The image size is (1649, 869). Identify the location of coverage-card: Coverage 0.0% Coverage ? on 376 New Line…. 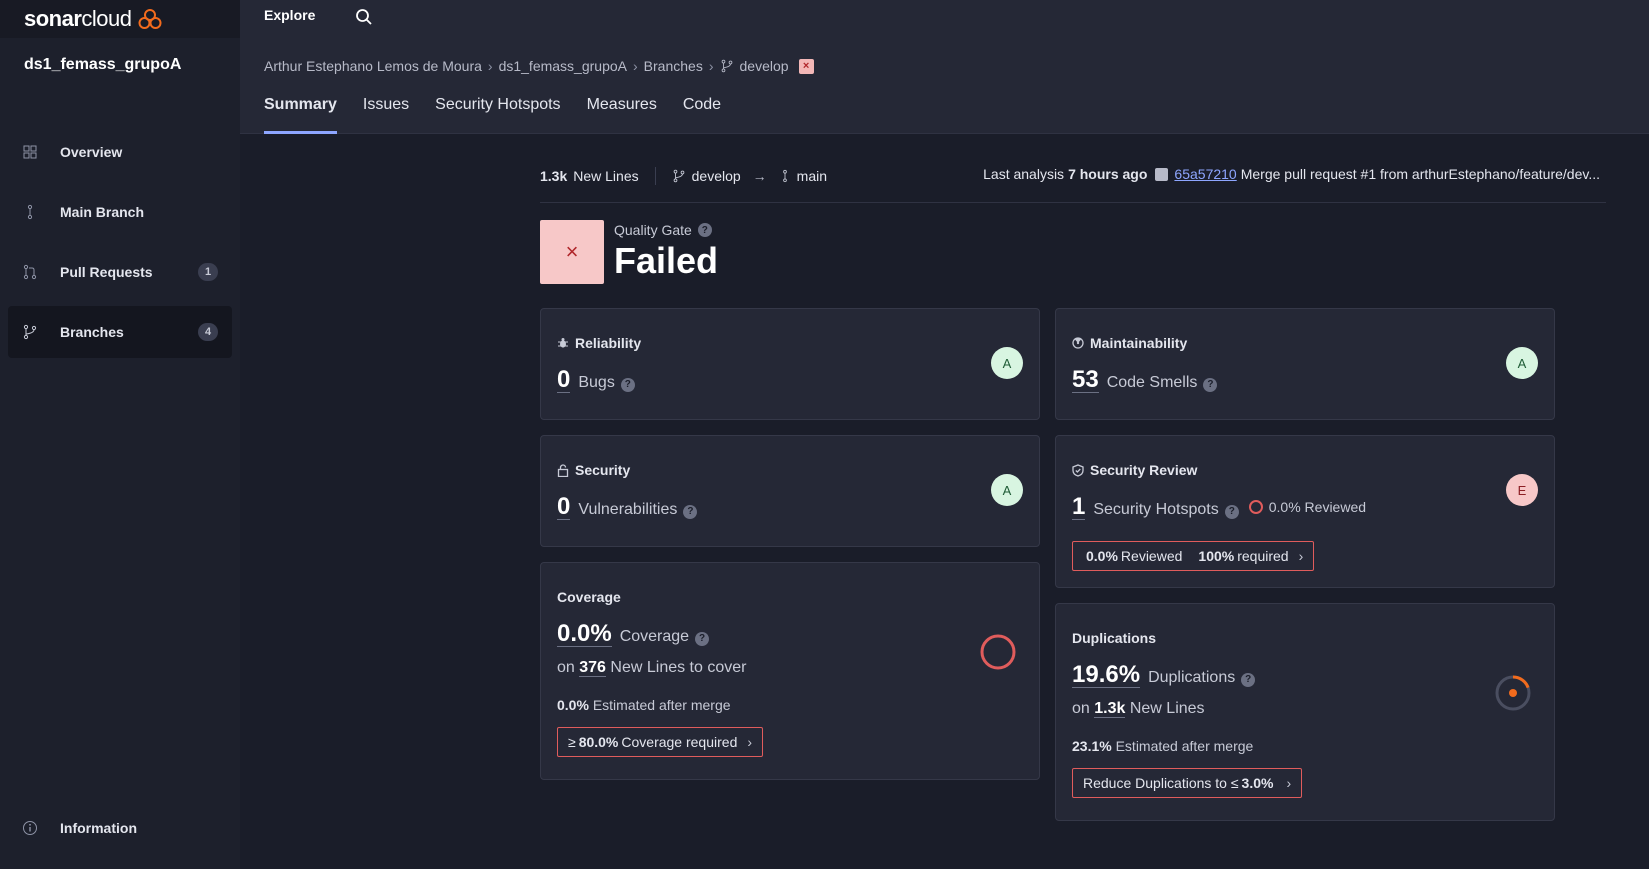
(790, 671).